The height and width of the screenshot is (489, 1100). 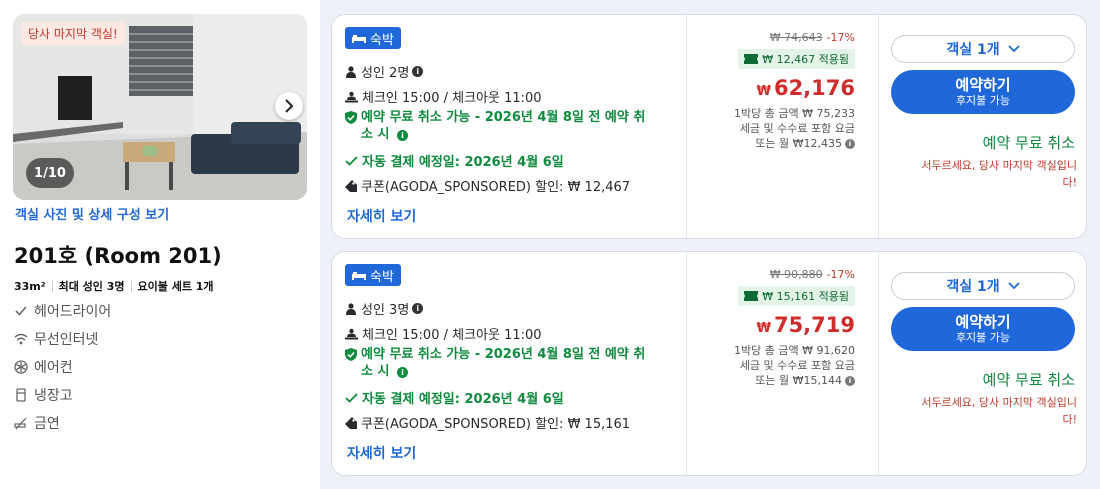 What do you see at coordinates (496, 424) in the screenshot?
I see `coupon-text: 쿠폰(AGODA_SPONSORED) 할인: ₩ 15,161` at bounding box center [496, 424].